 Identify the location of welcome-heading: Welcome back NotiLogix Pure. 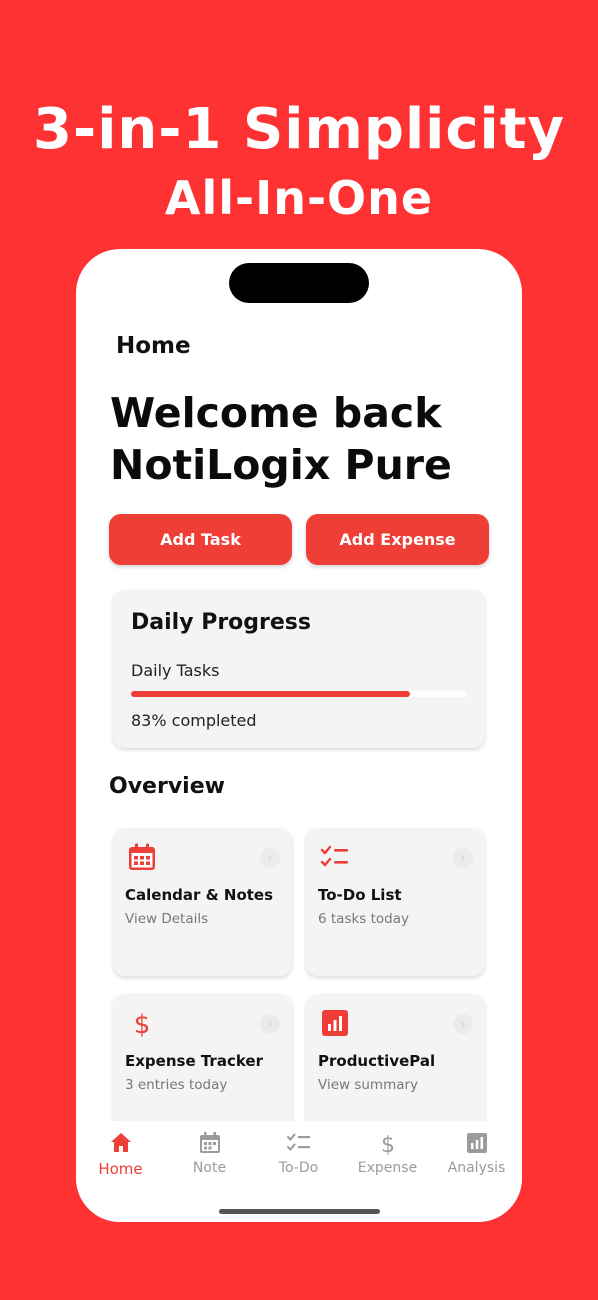
(281, 439).